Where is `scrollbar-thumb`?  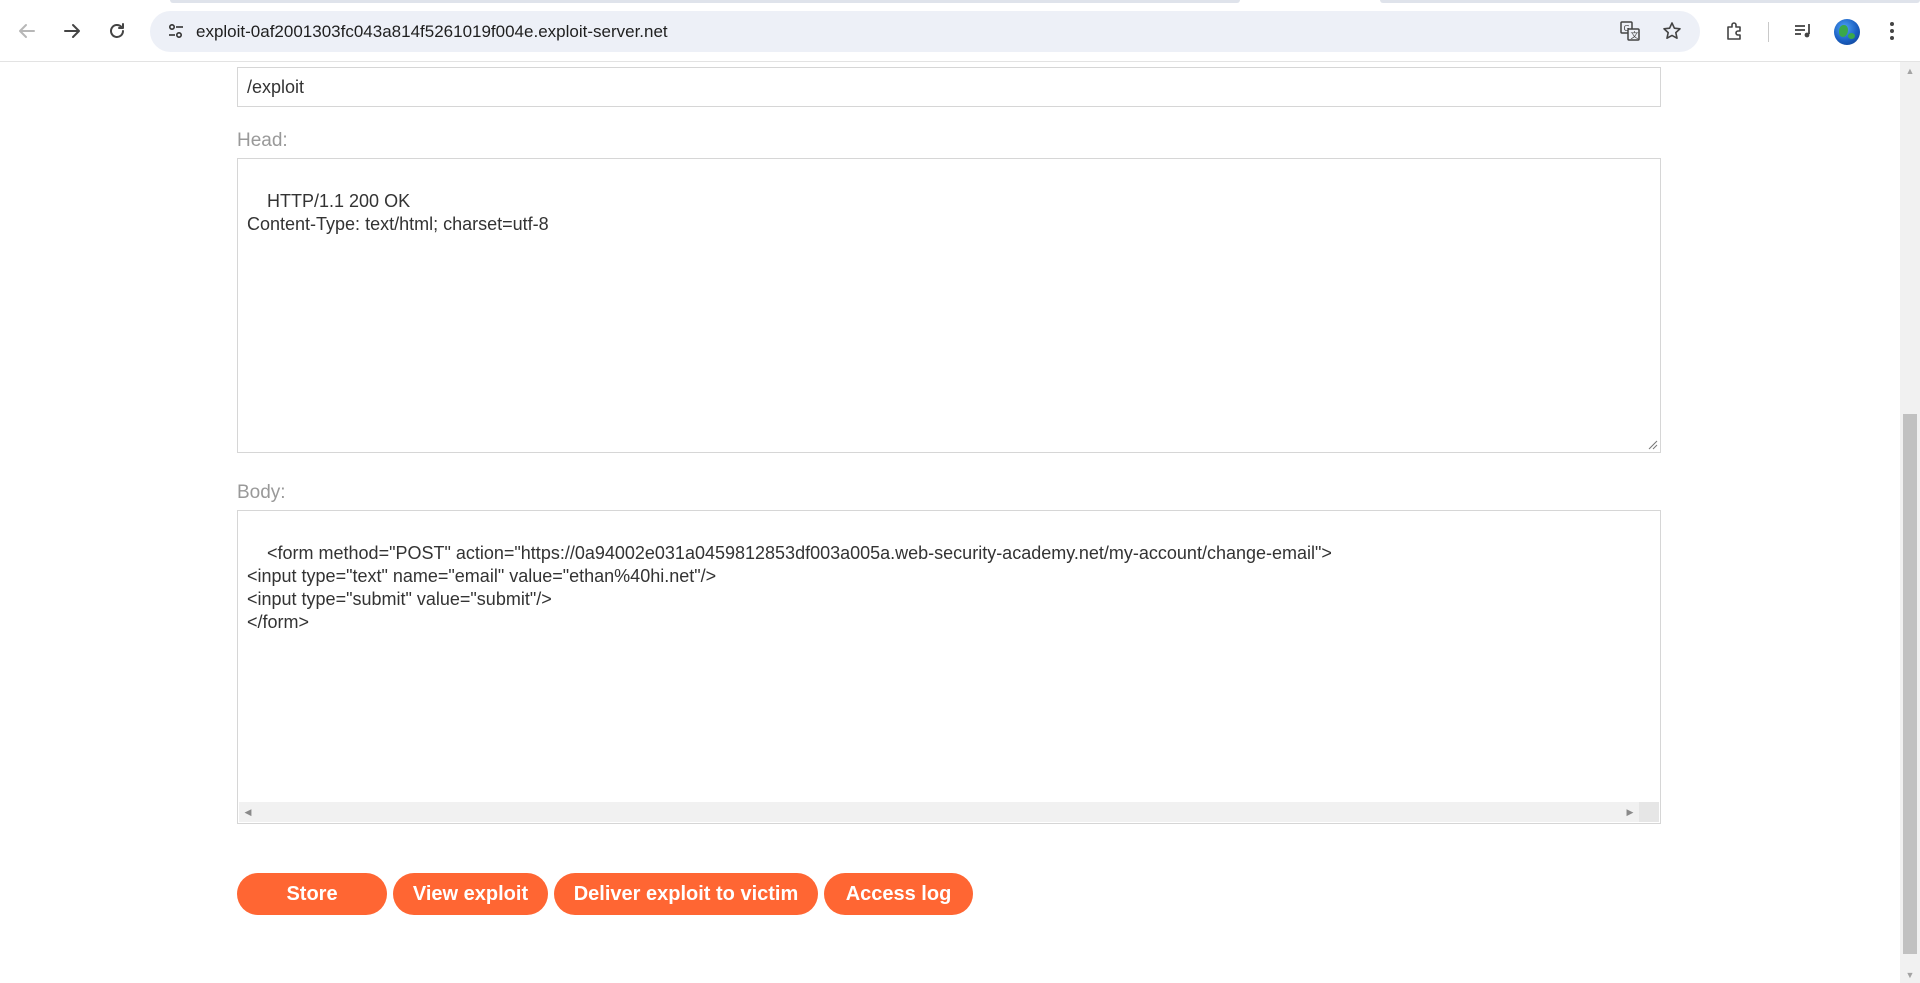 scrollbar-thumb is located at coordinates (1910, 684).